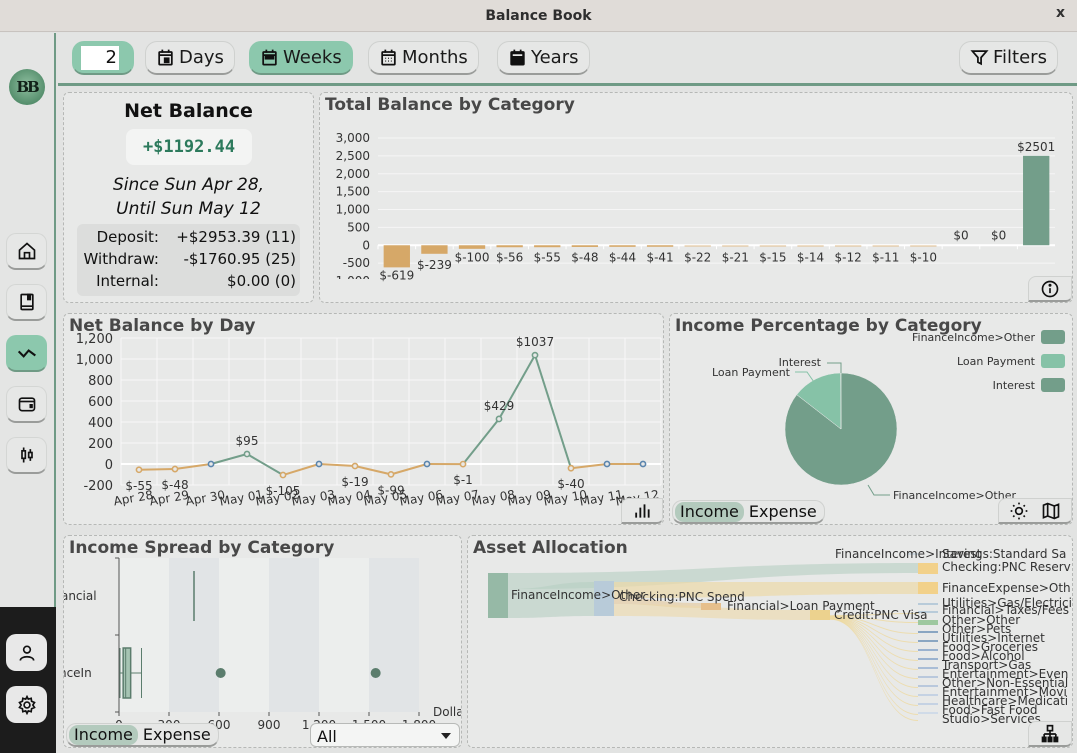  Describe the element at coordinates (550, 548) in the screenshot. I see `asset-allocation-title: Asset Allocation` at that location.